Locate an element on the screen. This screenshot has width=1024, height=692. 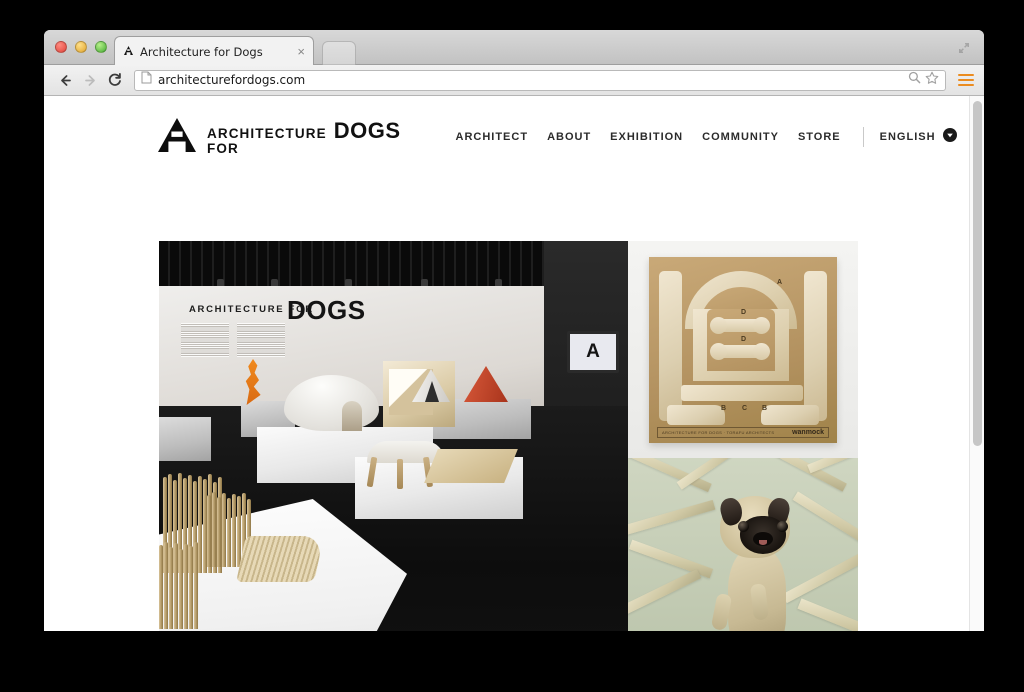
site-wordmark: ARCHITECTURE FOR DOGS is located at coordinates (304, 137).